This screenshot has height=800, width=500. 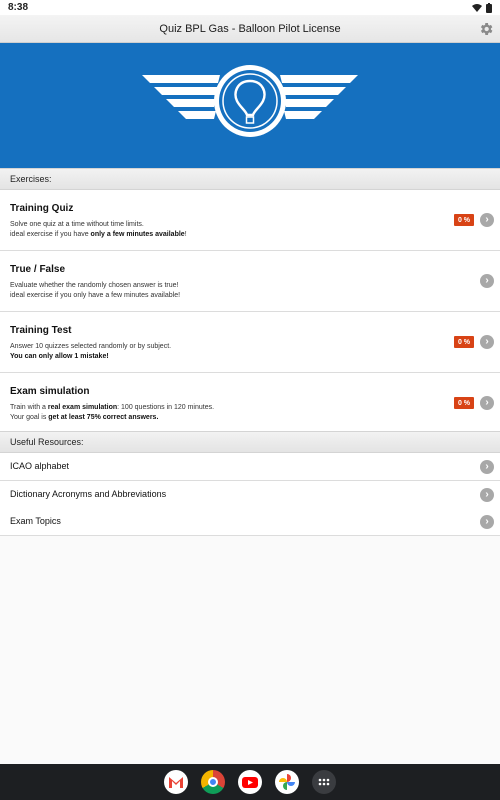 I want to click on app-bar: Quiz BPL Gas - Balloon Pilot License, so click(x=250, y=29).